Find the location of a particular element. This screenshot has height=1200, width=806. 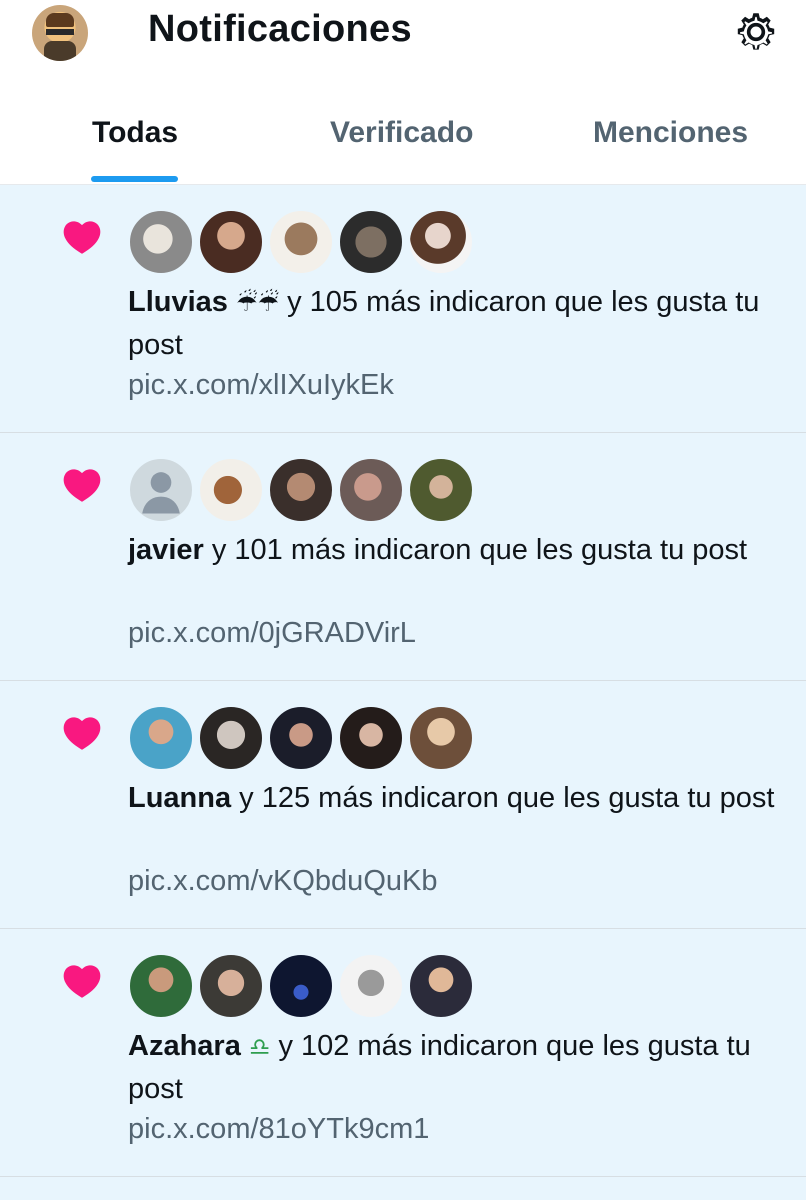

umbrella-icon: ☔☔ is located at coordinates (258, 303).